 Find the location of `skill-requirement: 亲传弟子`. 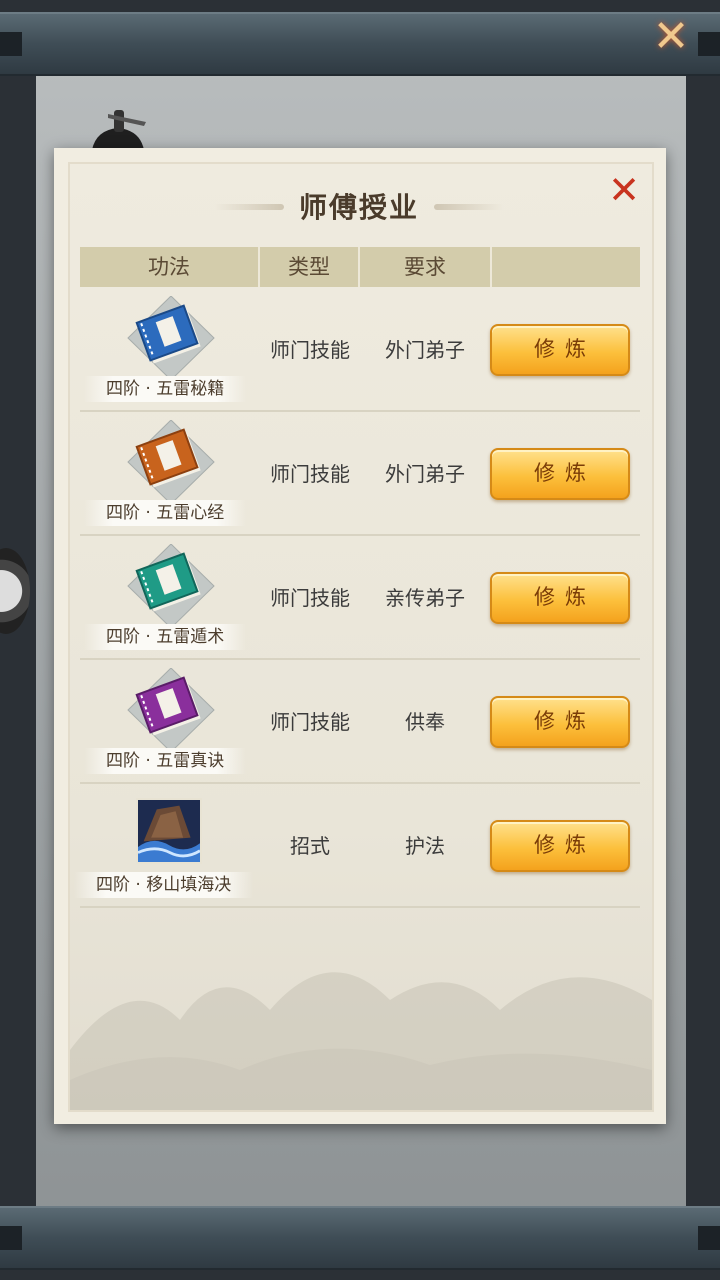

skill-requirement: 亲传弟子 is located at coordinates (425, 598).